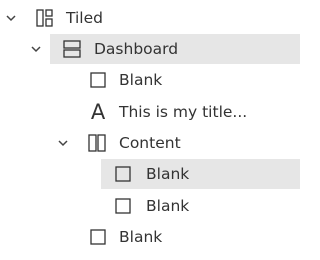  What do you see at coordinates (84, 18) in the screenshot?
I see `tree-item-label: Tiled` at bounding box center [84, 18].